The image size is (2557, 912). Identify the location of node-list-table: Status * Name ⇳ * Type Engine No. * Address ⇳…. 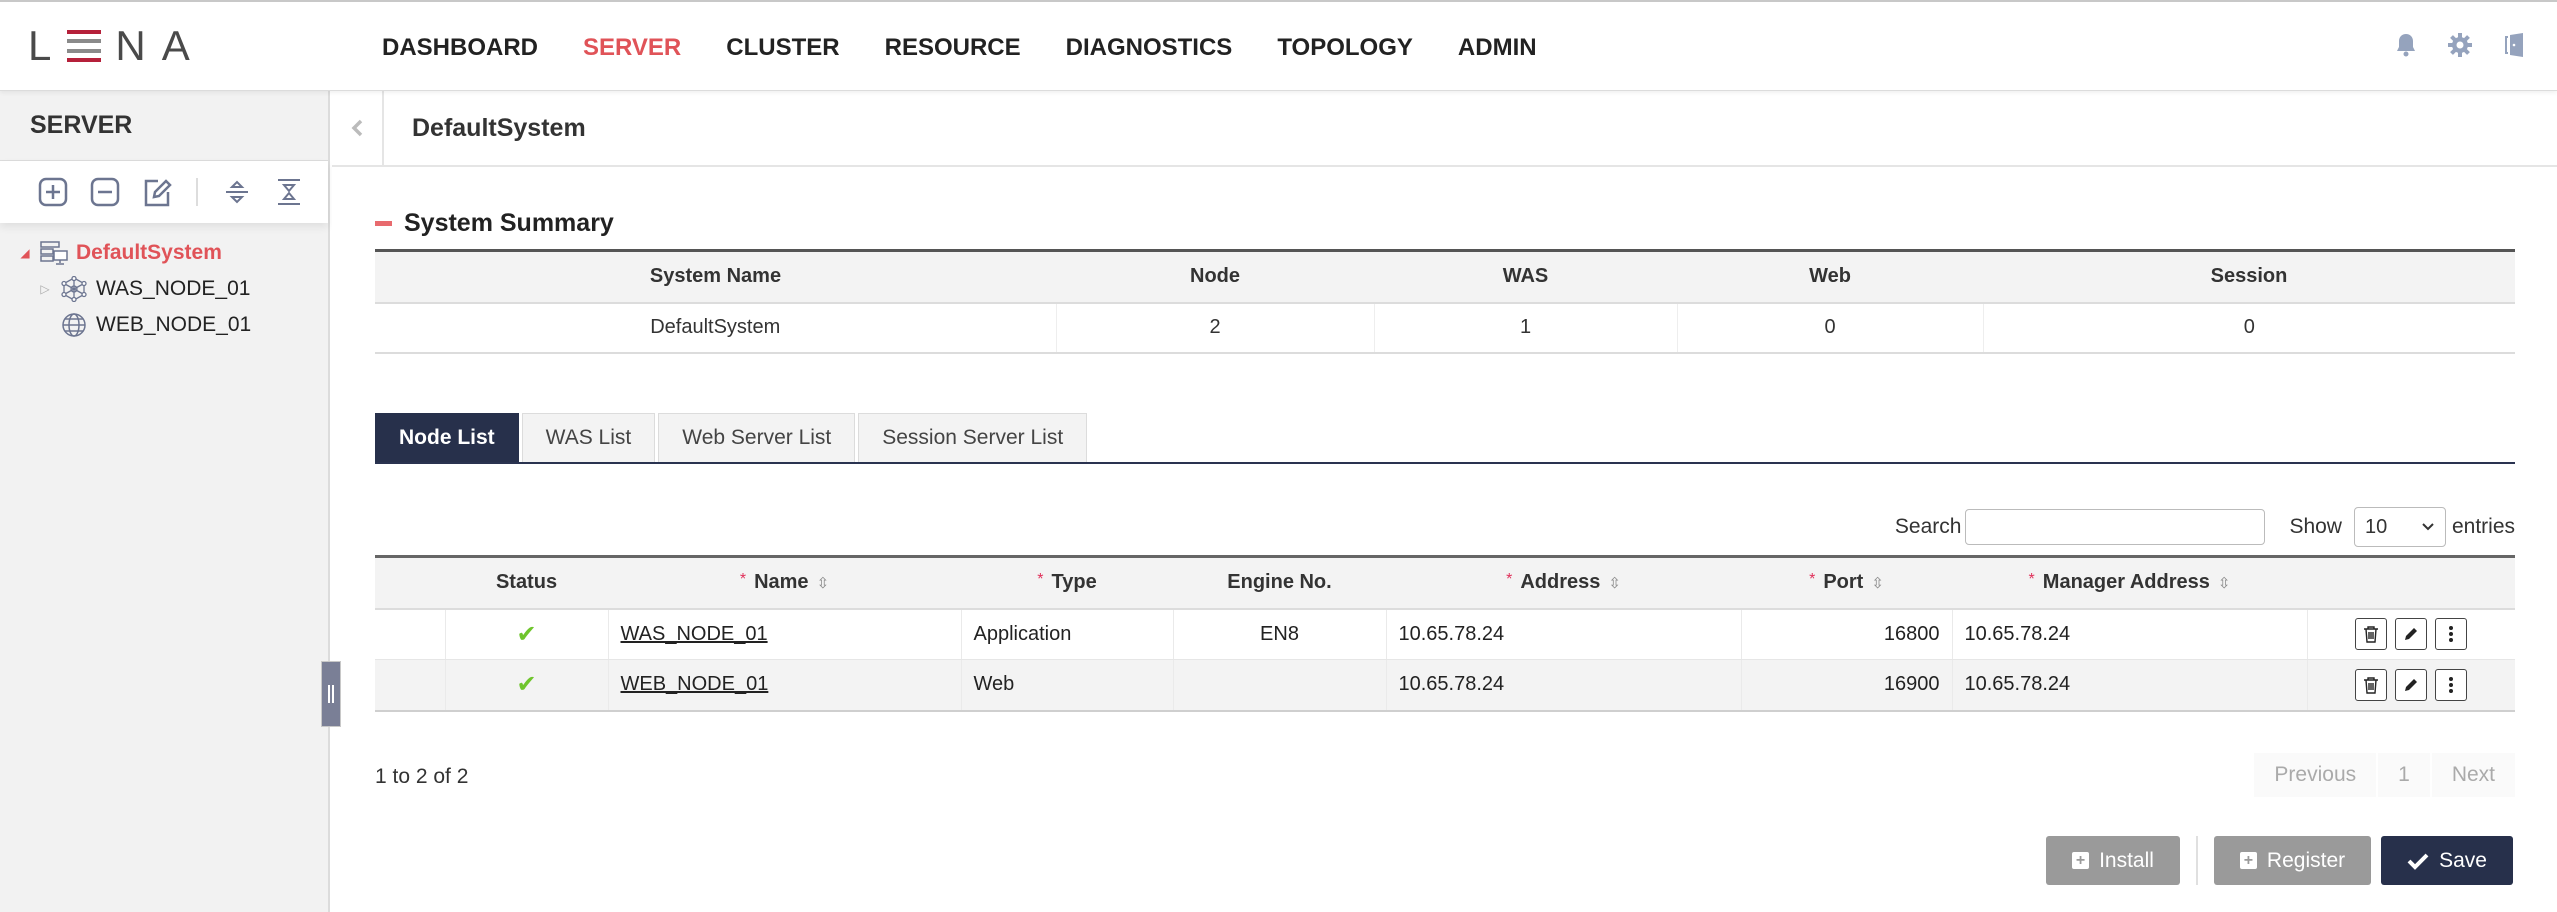
(1445, 633).